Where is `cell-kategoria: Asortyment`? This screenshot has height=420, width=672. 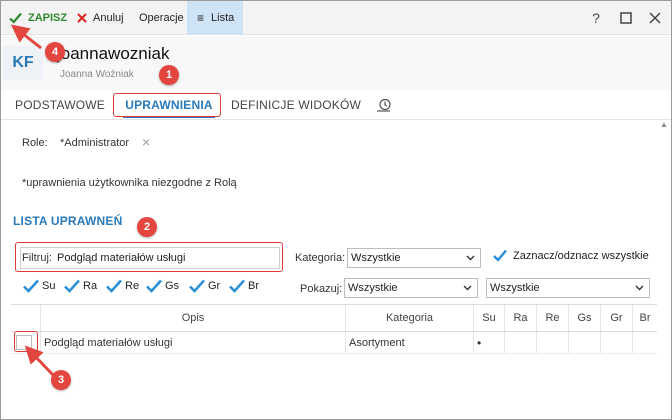
cell-kategoria: Asortyment is located at coordinates (409, 342).